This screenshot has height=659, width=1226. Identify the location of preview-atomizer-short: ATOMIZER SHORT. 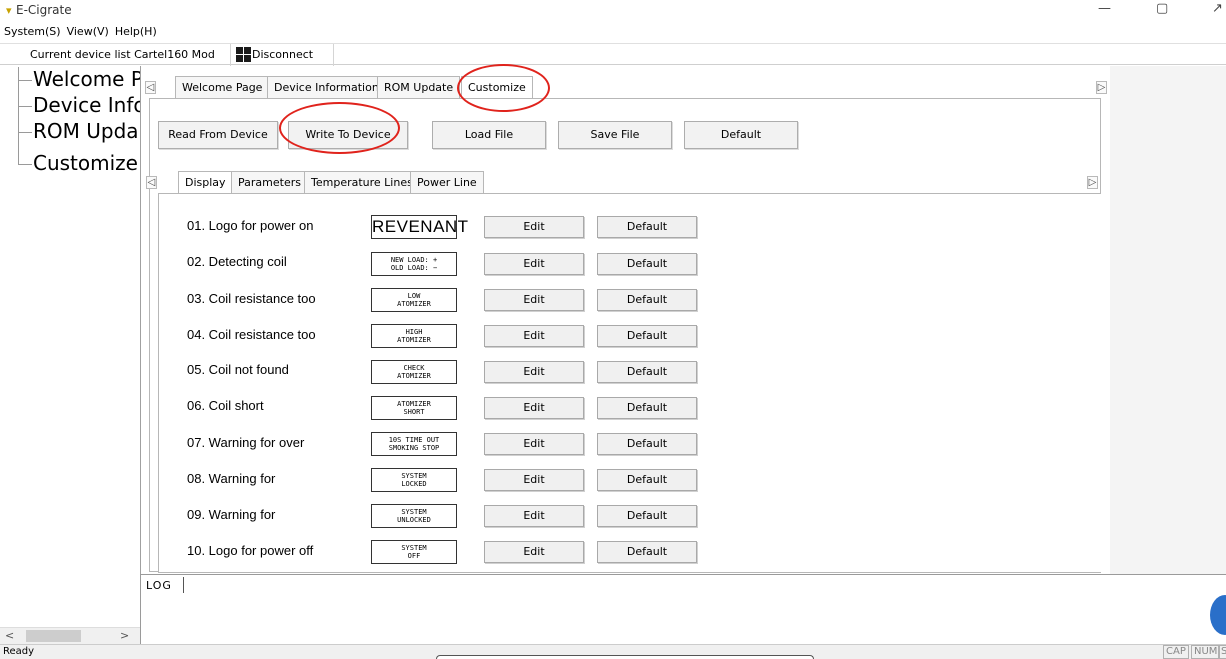
(414, 408).